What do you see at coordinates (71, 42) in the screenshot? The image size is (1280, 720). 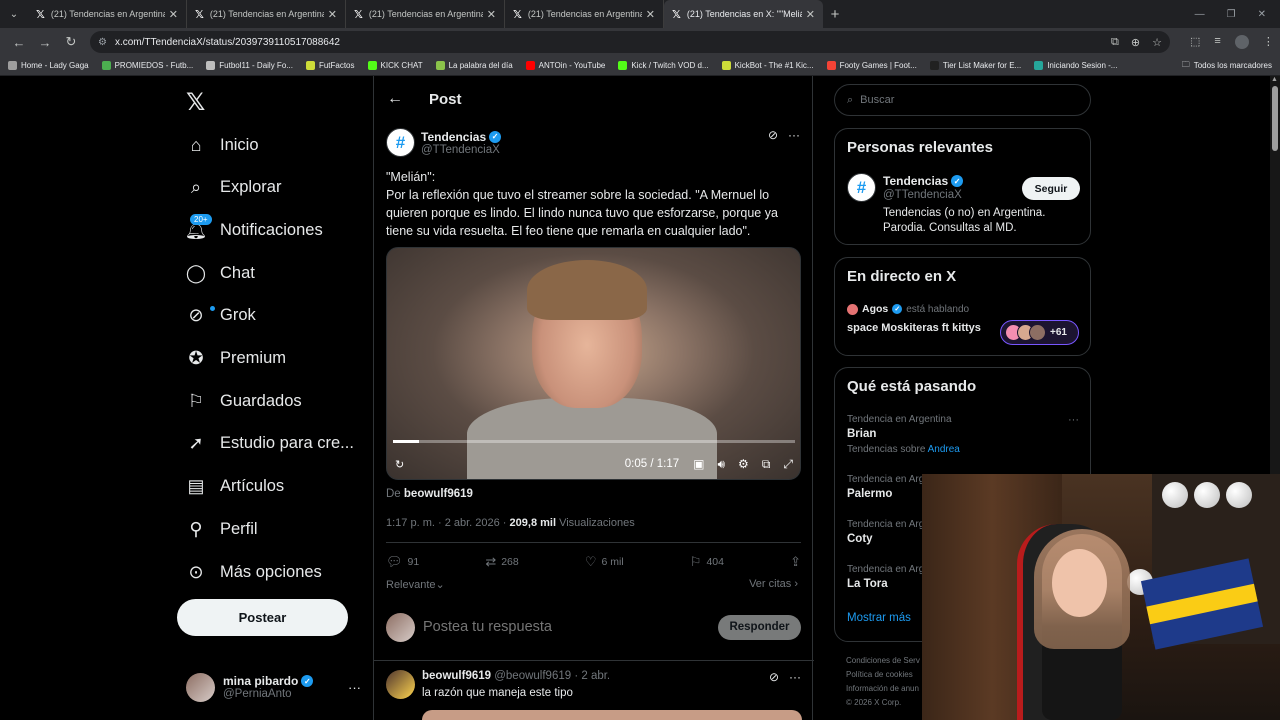 I see `reload-icon: ↻` at bounding box center [71, 42].